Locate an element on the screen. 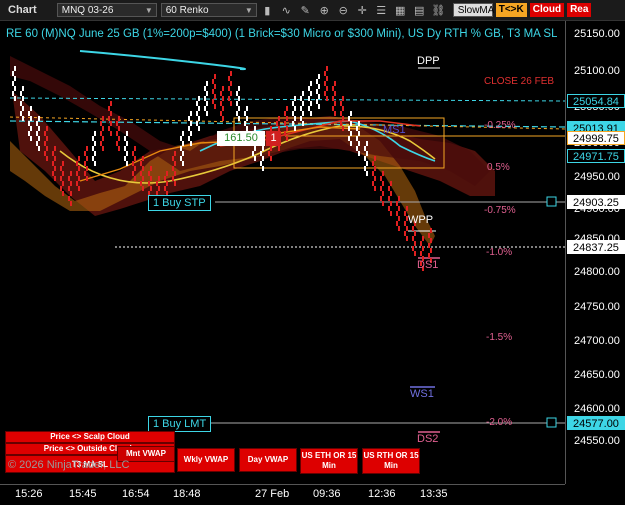  window-title: Chart is located at coordinates (22, 10).